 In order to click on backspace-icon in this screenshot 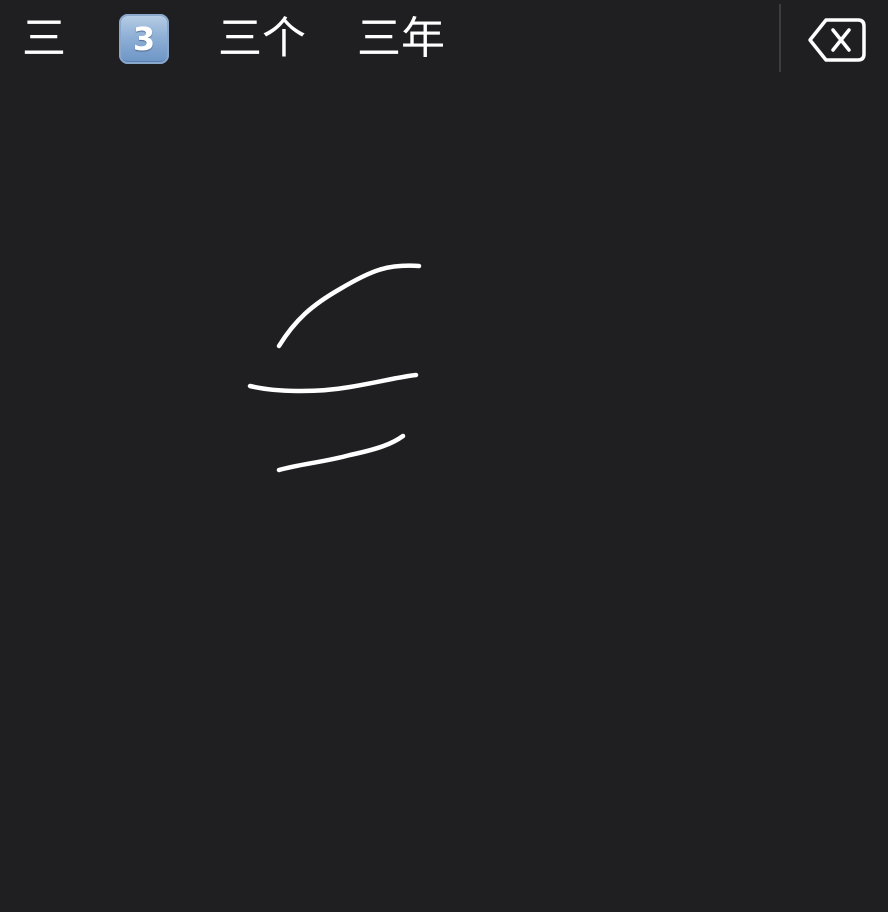, I will do `click(837, 40)`.